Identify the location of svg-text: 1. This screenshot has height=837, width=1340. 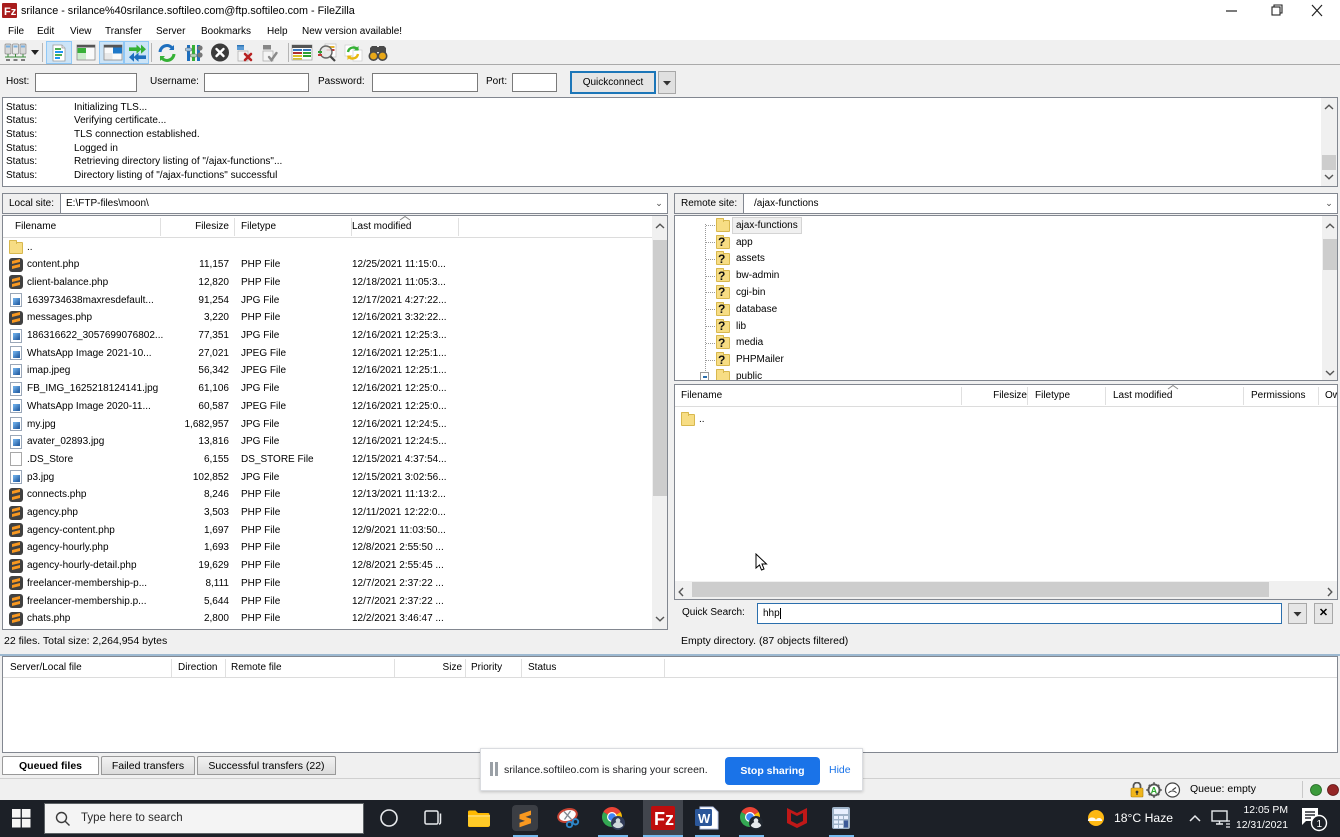
(1320, 824).